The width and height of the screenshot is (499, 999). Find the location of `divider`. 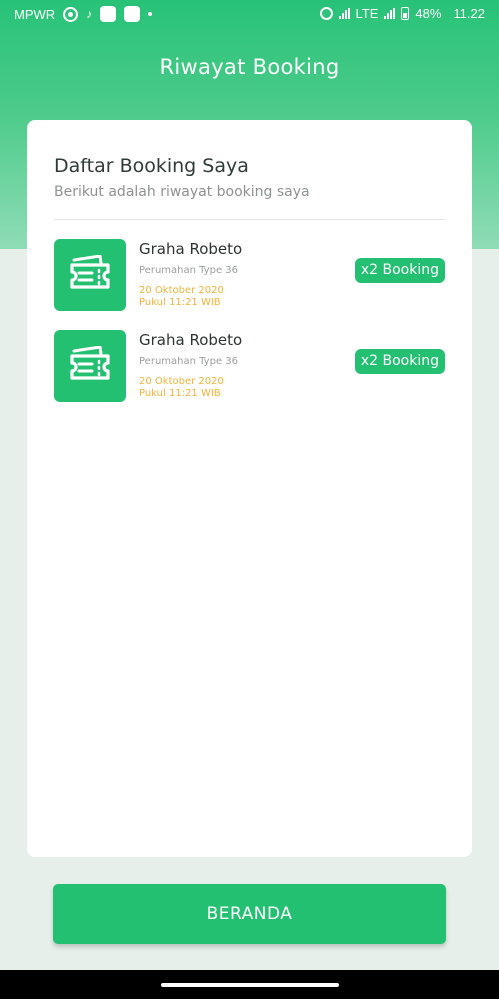

divider is located at coordinates (249, 219).